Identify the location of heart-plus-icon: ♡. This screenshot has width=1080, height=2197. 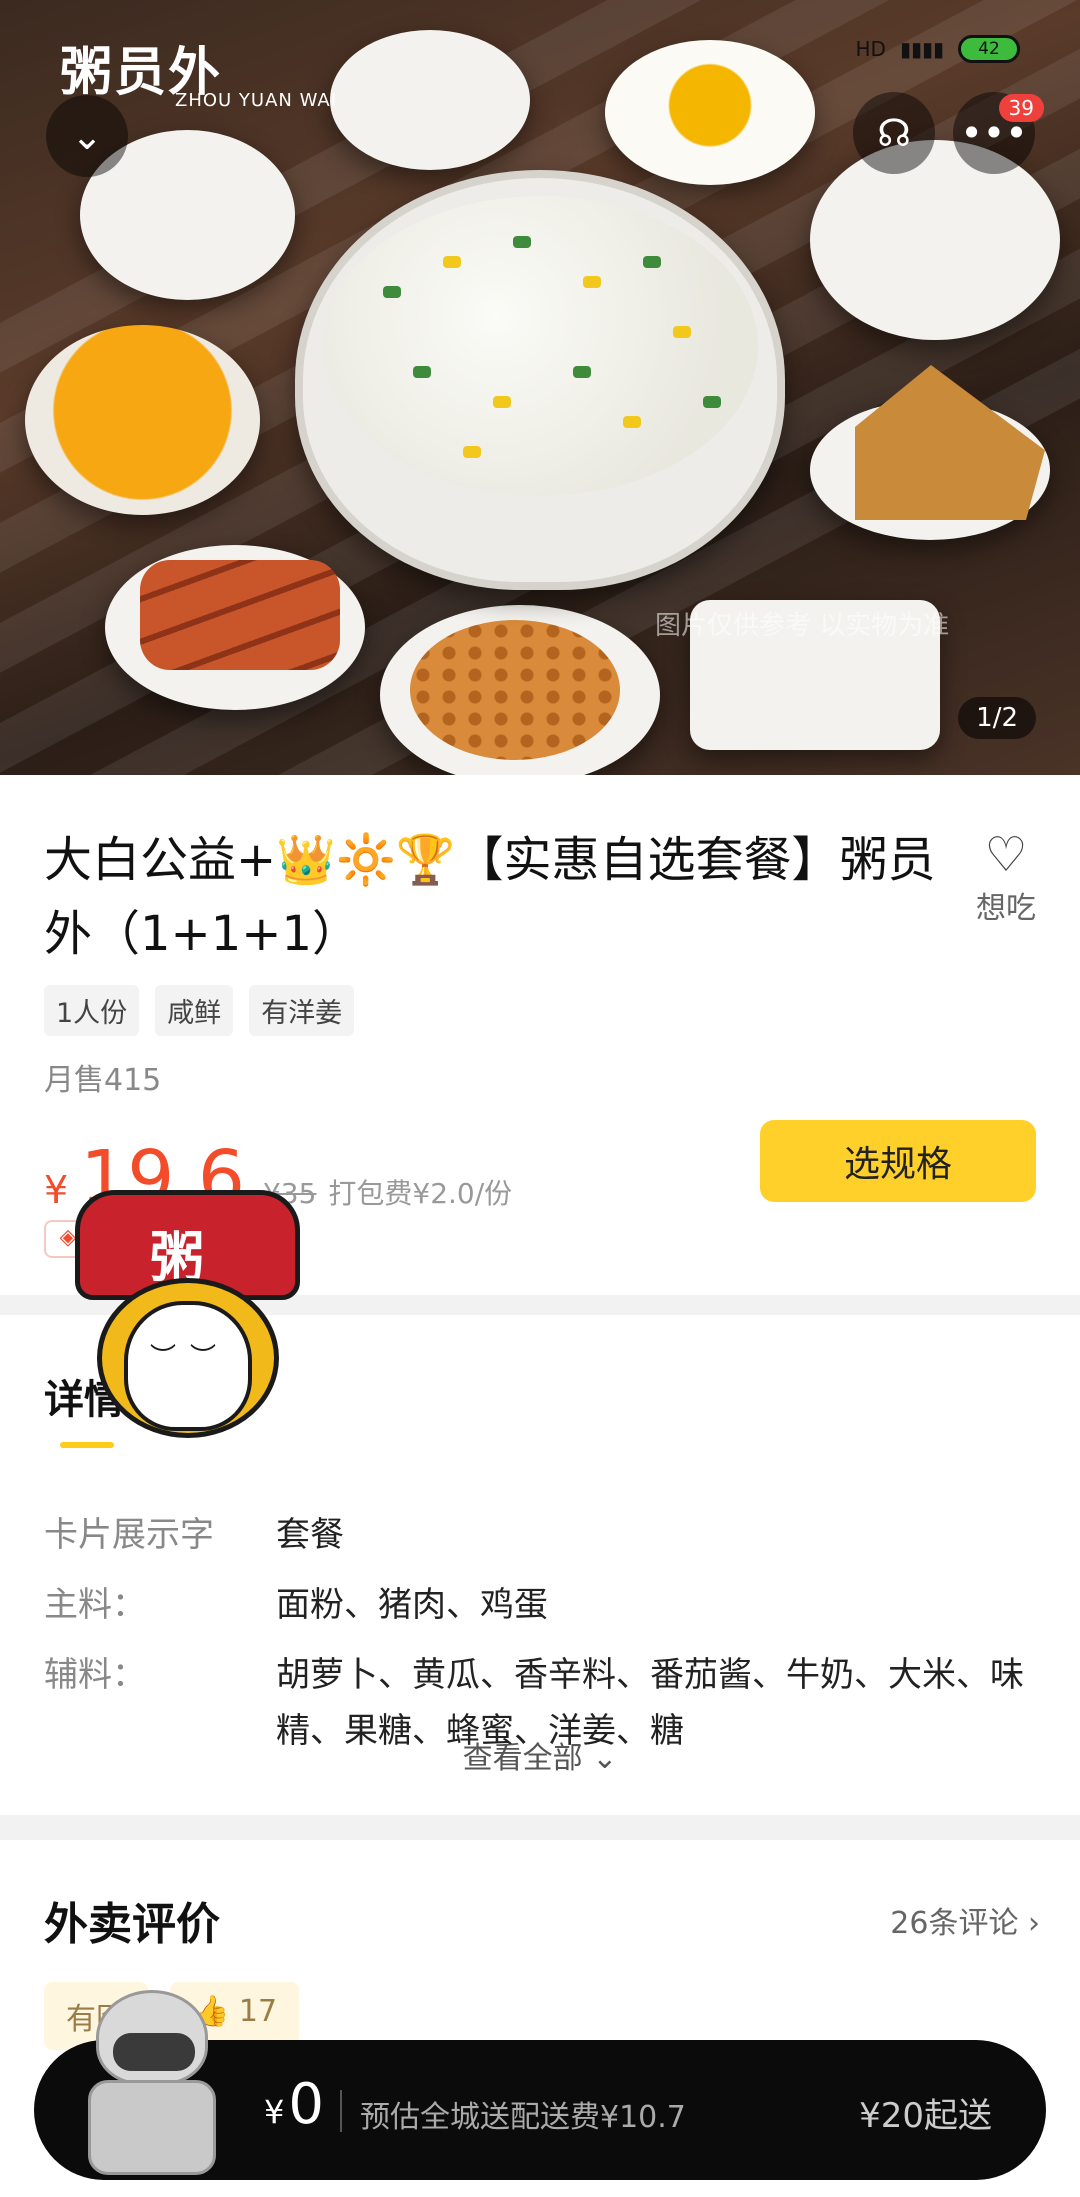
(1006, 855).